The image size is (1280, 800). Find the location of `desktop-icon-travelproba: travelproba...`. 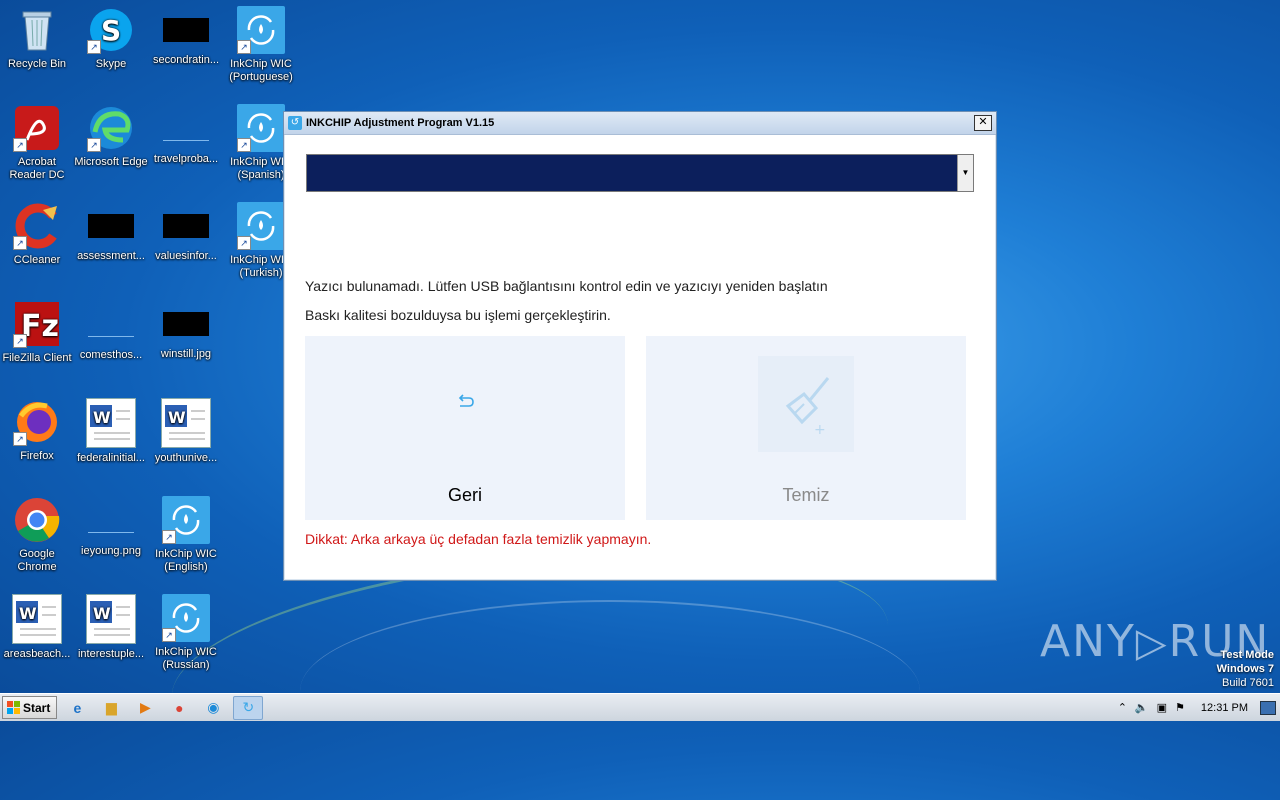

desktop-icon-travelproba: travelproba... is located at coordinates (186, 135).